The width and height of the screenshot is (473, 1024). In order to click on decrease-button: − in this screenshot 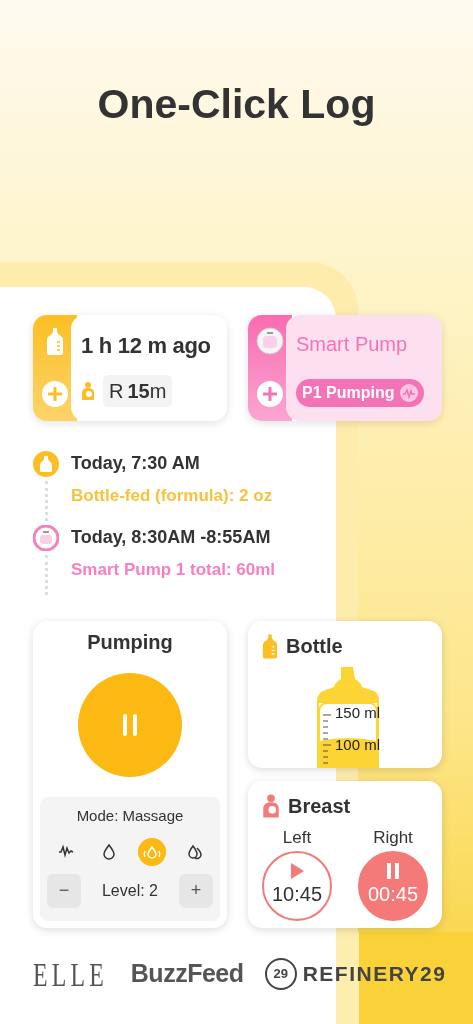, I will do `click(64, 890)`.